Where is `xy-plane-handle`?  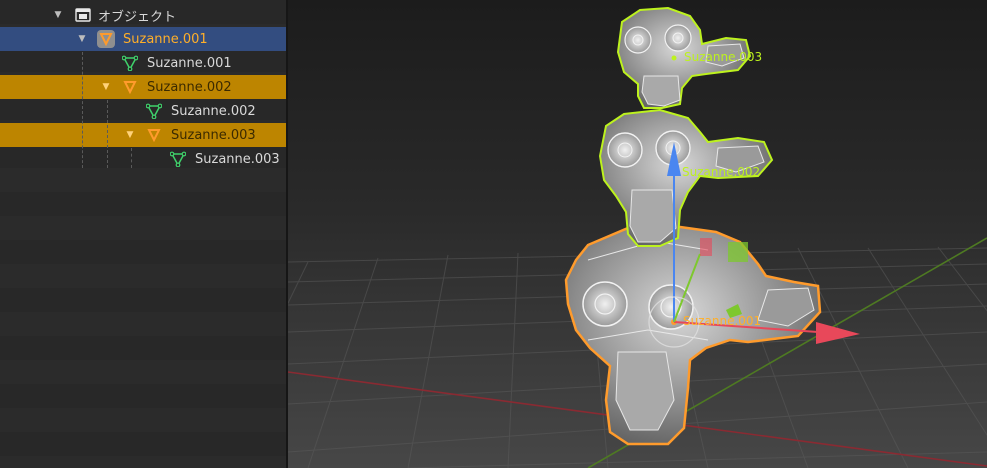
xy-plane-handle is located at coordinates (738, 252).